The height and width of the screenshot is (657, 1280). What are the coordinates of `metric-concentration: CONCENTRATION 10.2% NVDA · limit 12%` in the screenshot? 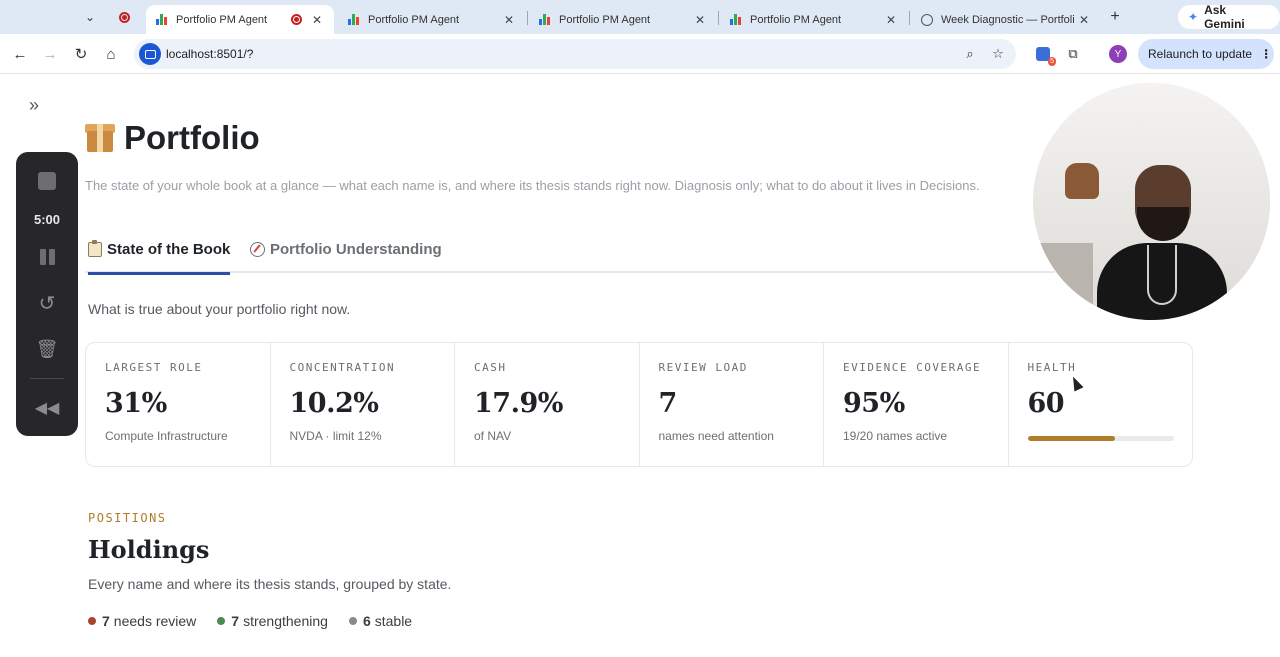 It's located at (363, 404).